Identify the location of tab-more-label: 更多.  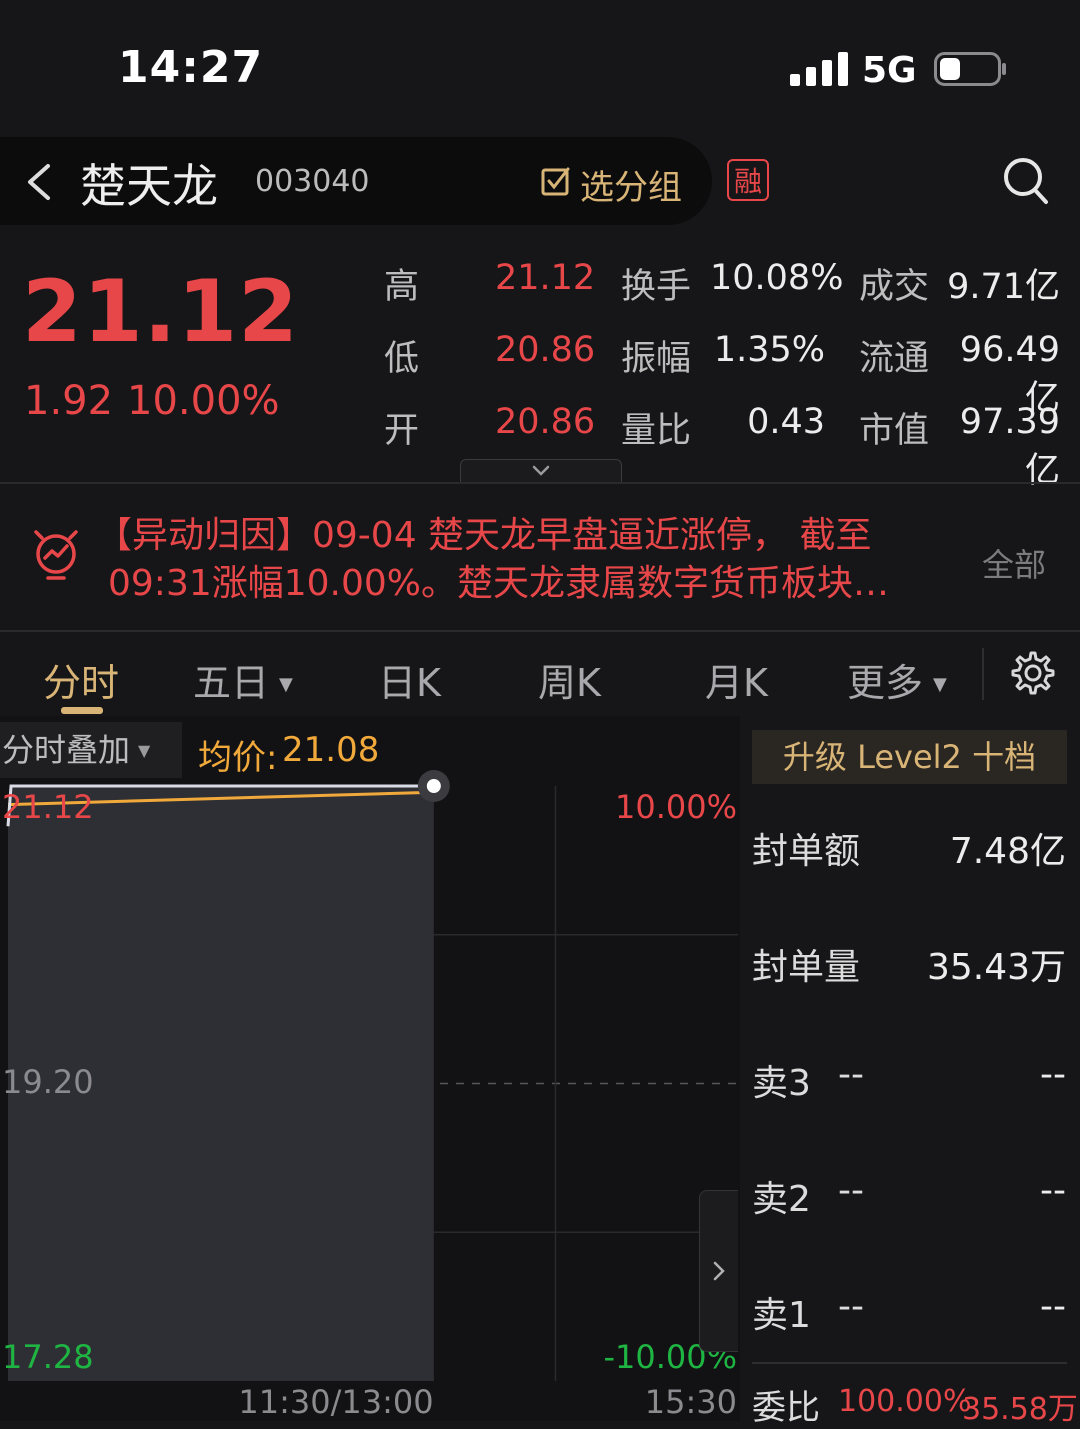
(885, 683).